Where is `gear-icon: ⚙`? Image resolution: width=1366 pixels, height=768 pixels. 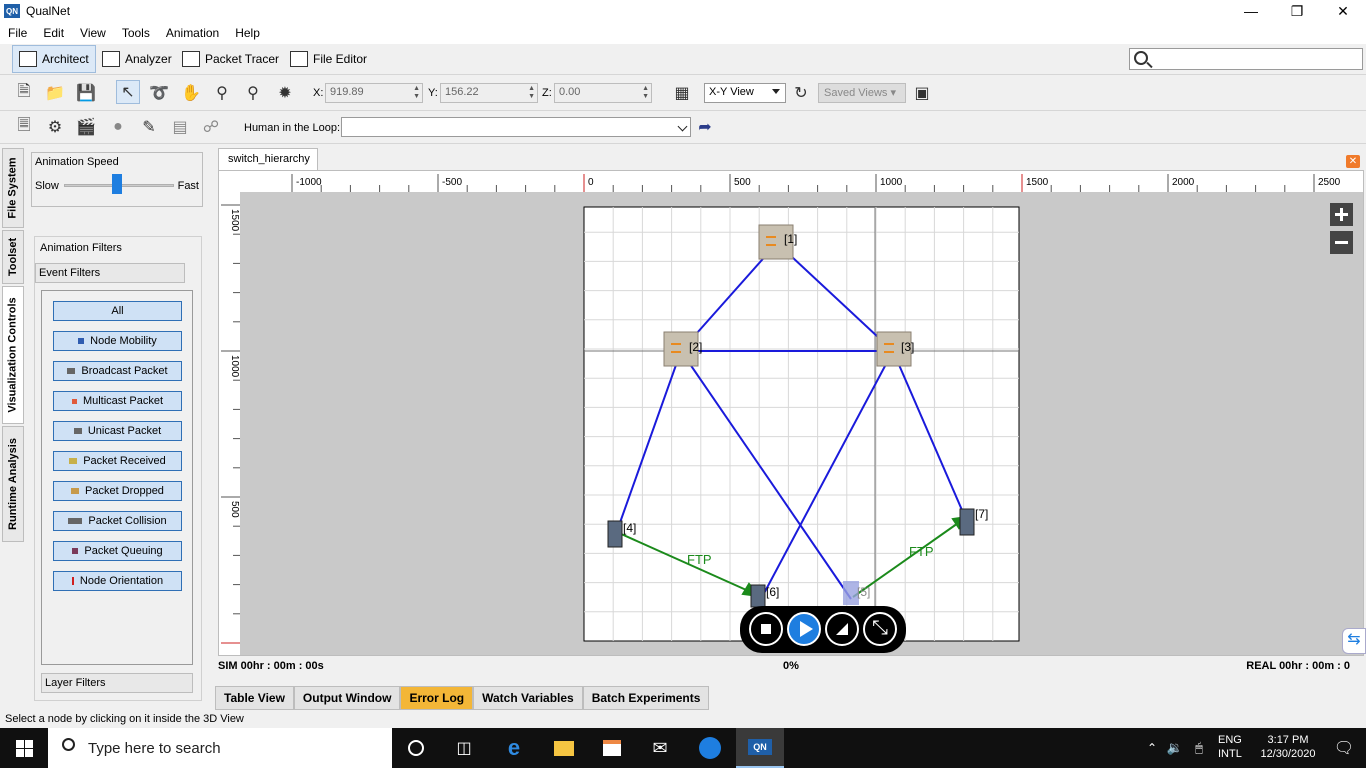 gear-icon: ⚙ is located at coordinates (55, 127).